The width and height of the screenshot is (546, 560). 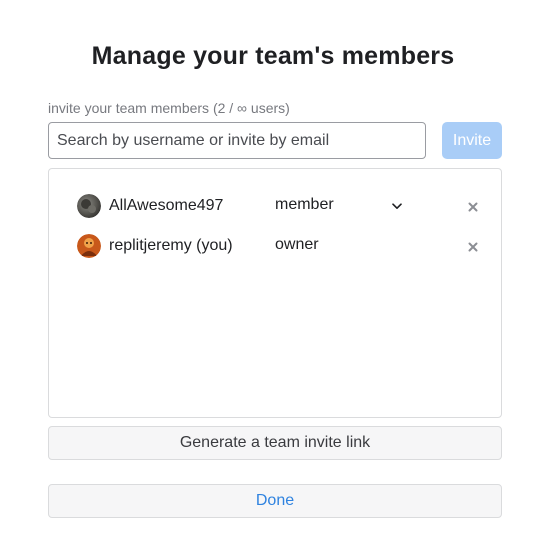 What do you see at coordinates (297, 244) in the screenshot?
I see `member-role: owner` at bounding box center [297, 244].